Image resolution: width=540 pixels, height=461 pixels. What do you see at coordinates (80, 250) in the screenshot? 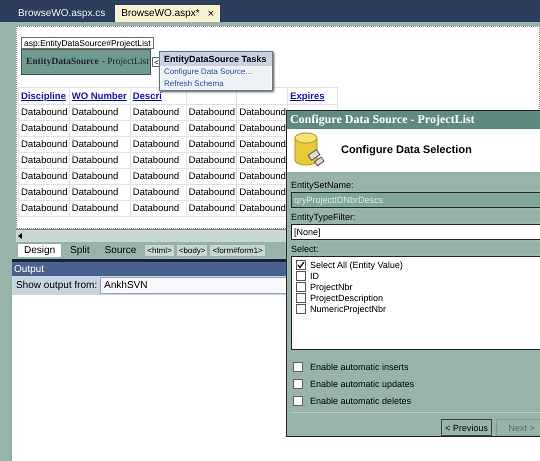
I see `view-tab: Split` at bounding box center [80, 250].